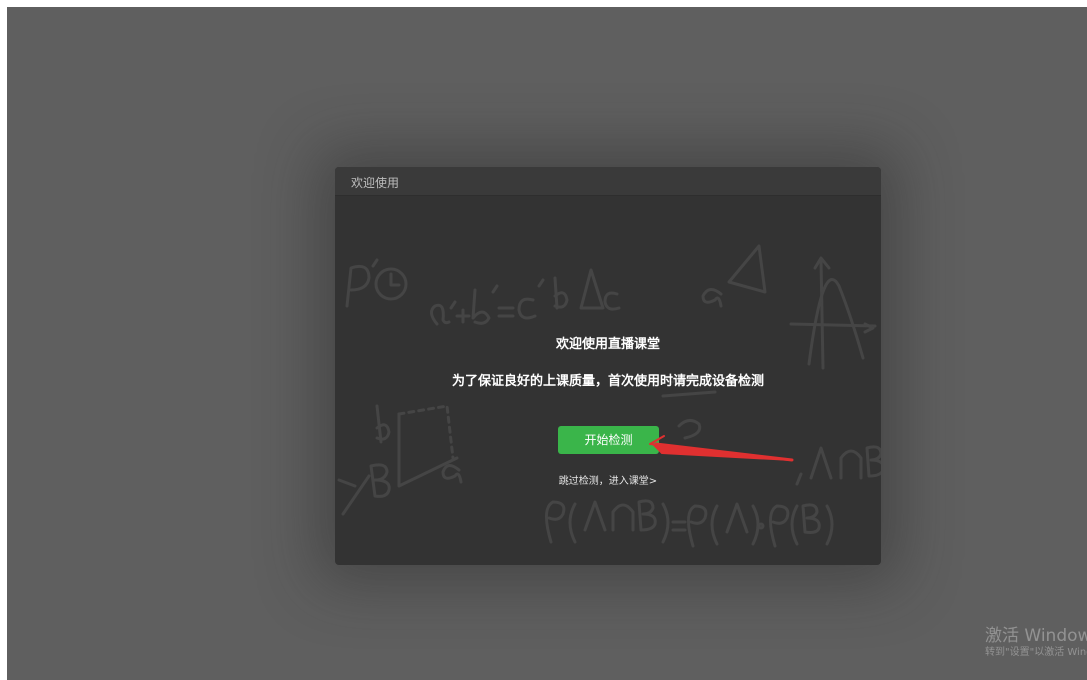  I want to click on welcome-heading: 欢迎使用直播课堂, so click(607, 344).